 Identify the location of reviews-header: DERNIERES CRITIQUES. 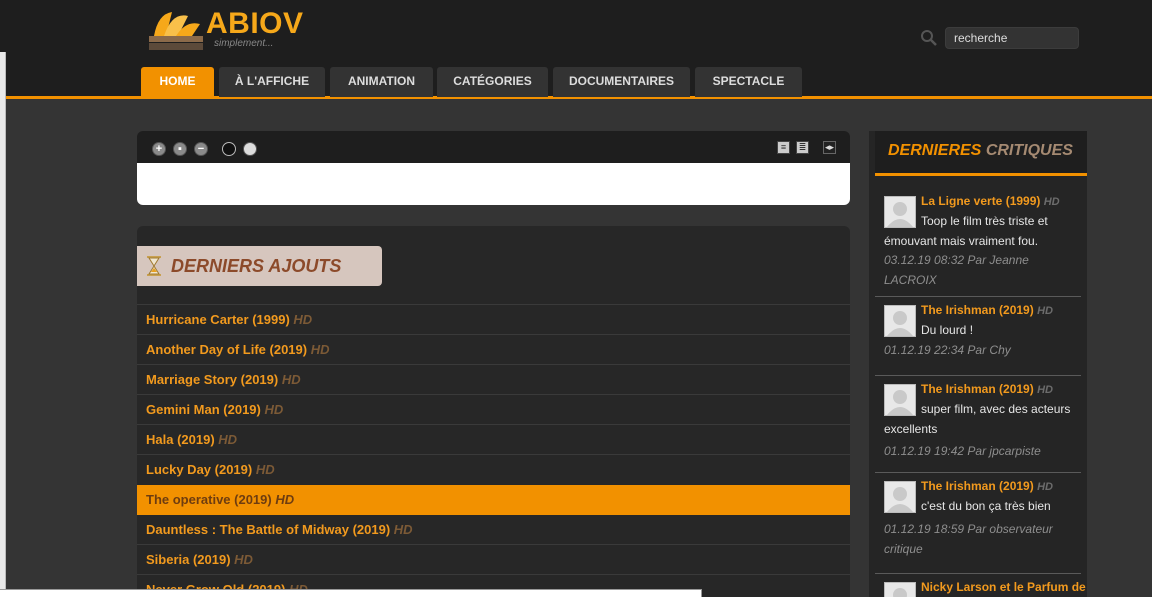
(981, 153).